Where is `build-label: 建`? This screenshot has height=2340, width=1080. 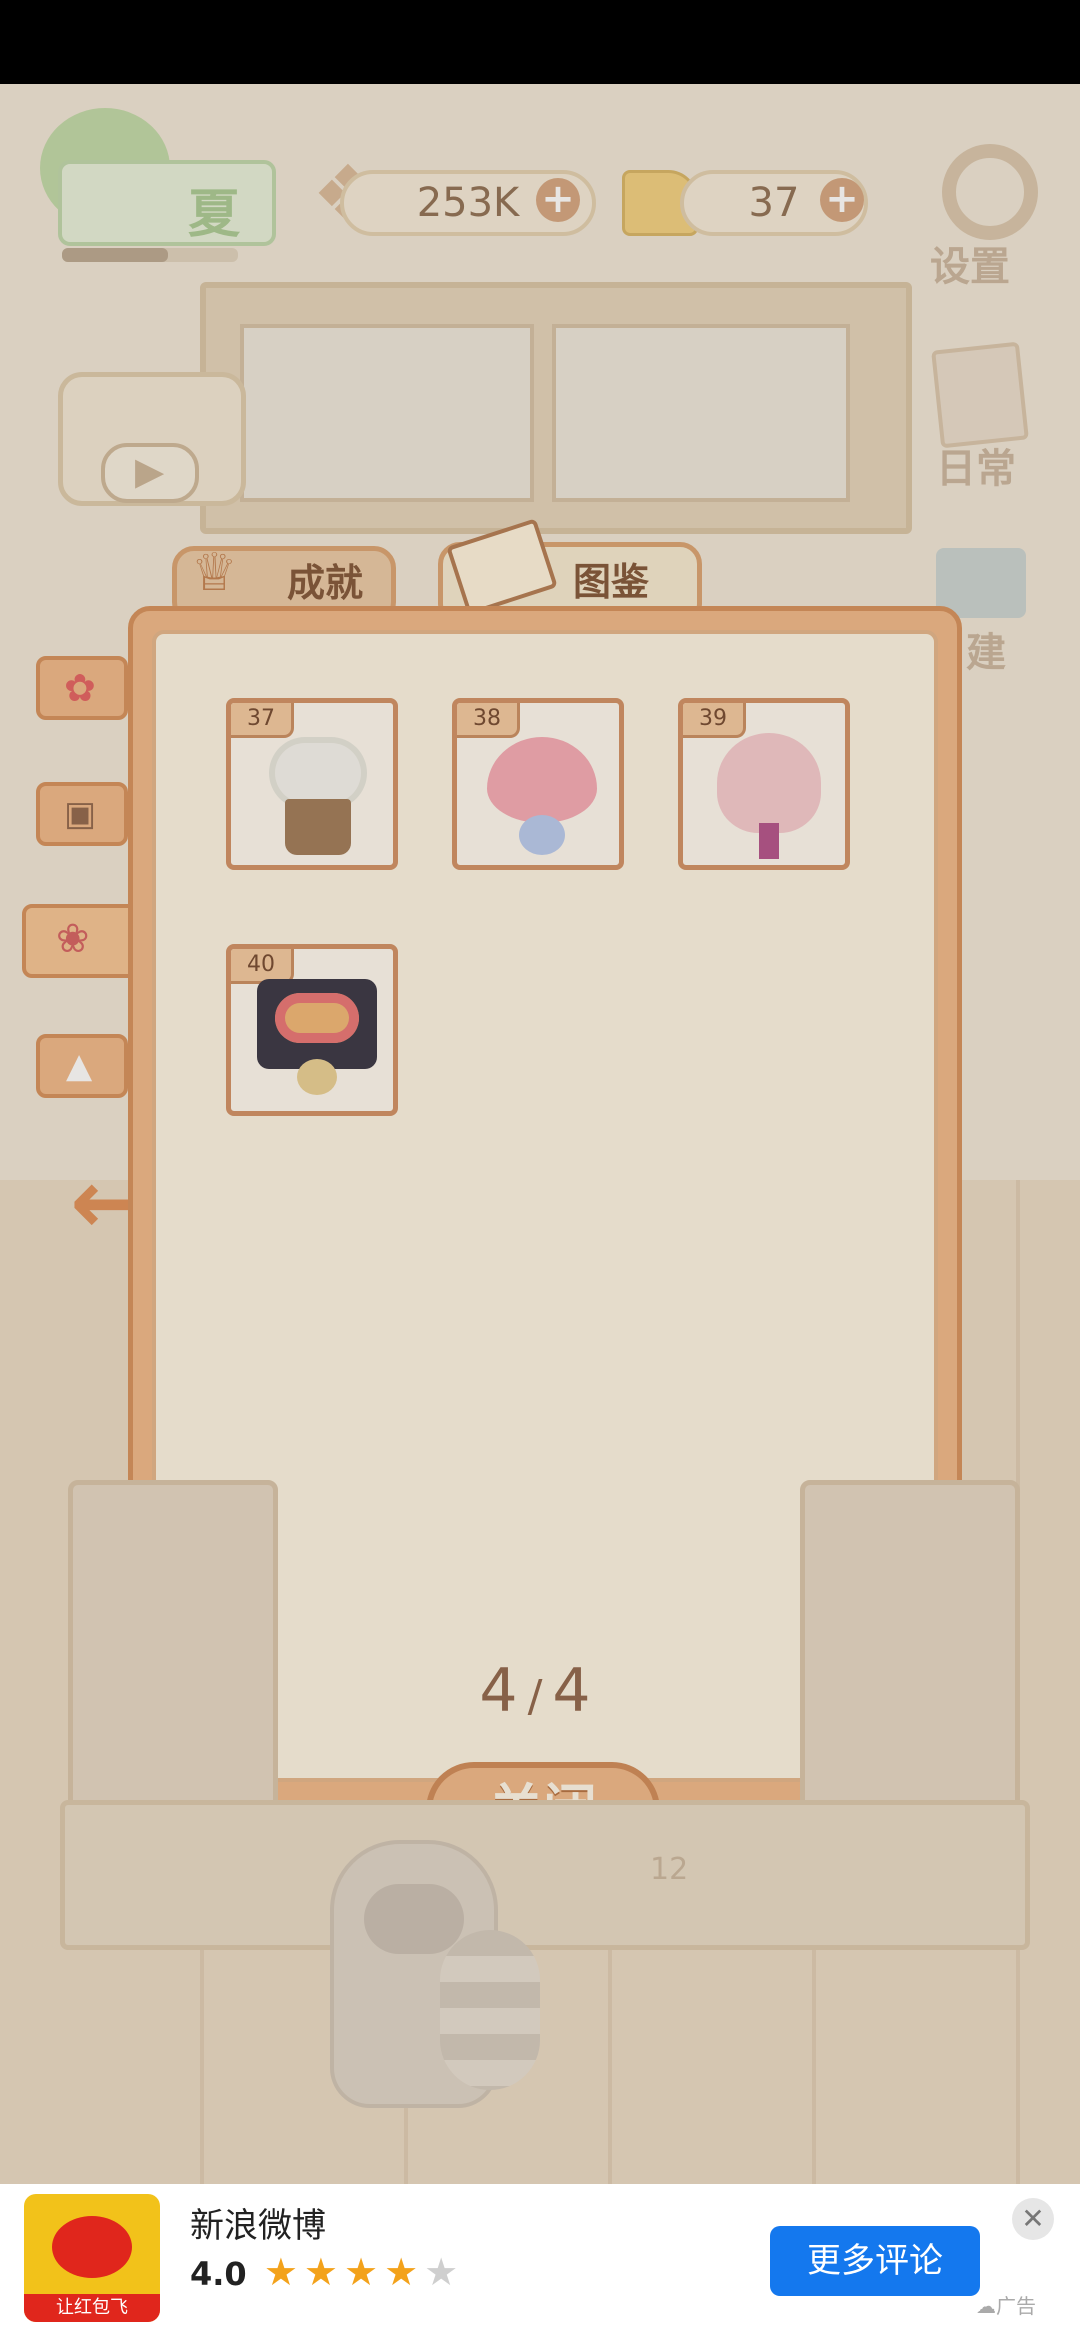 build-label: 建 is located at coordinates (986, 653).